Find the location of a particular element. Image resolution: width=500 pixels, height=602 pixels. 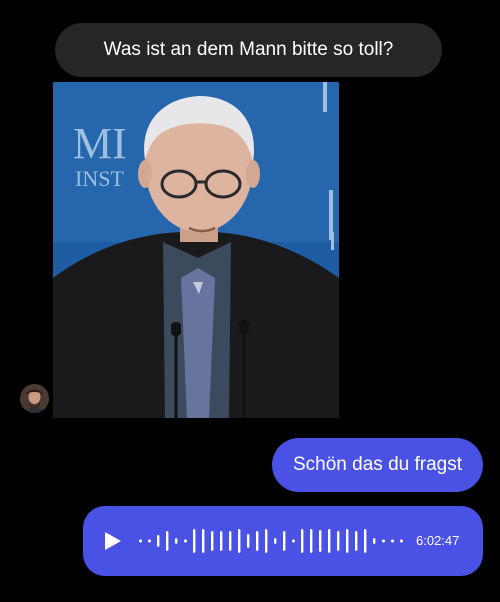

avatar is located at coordinates (34, 398).